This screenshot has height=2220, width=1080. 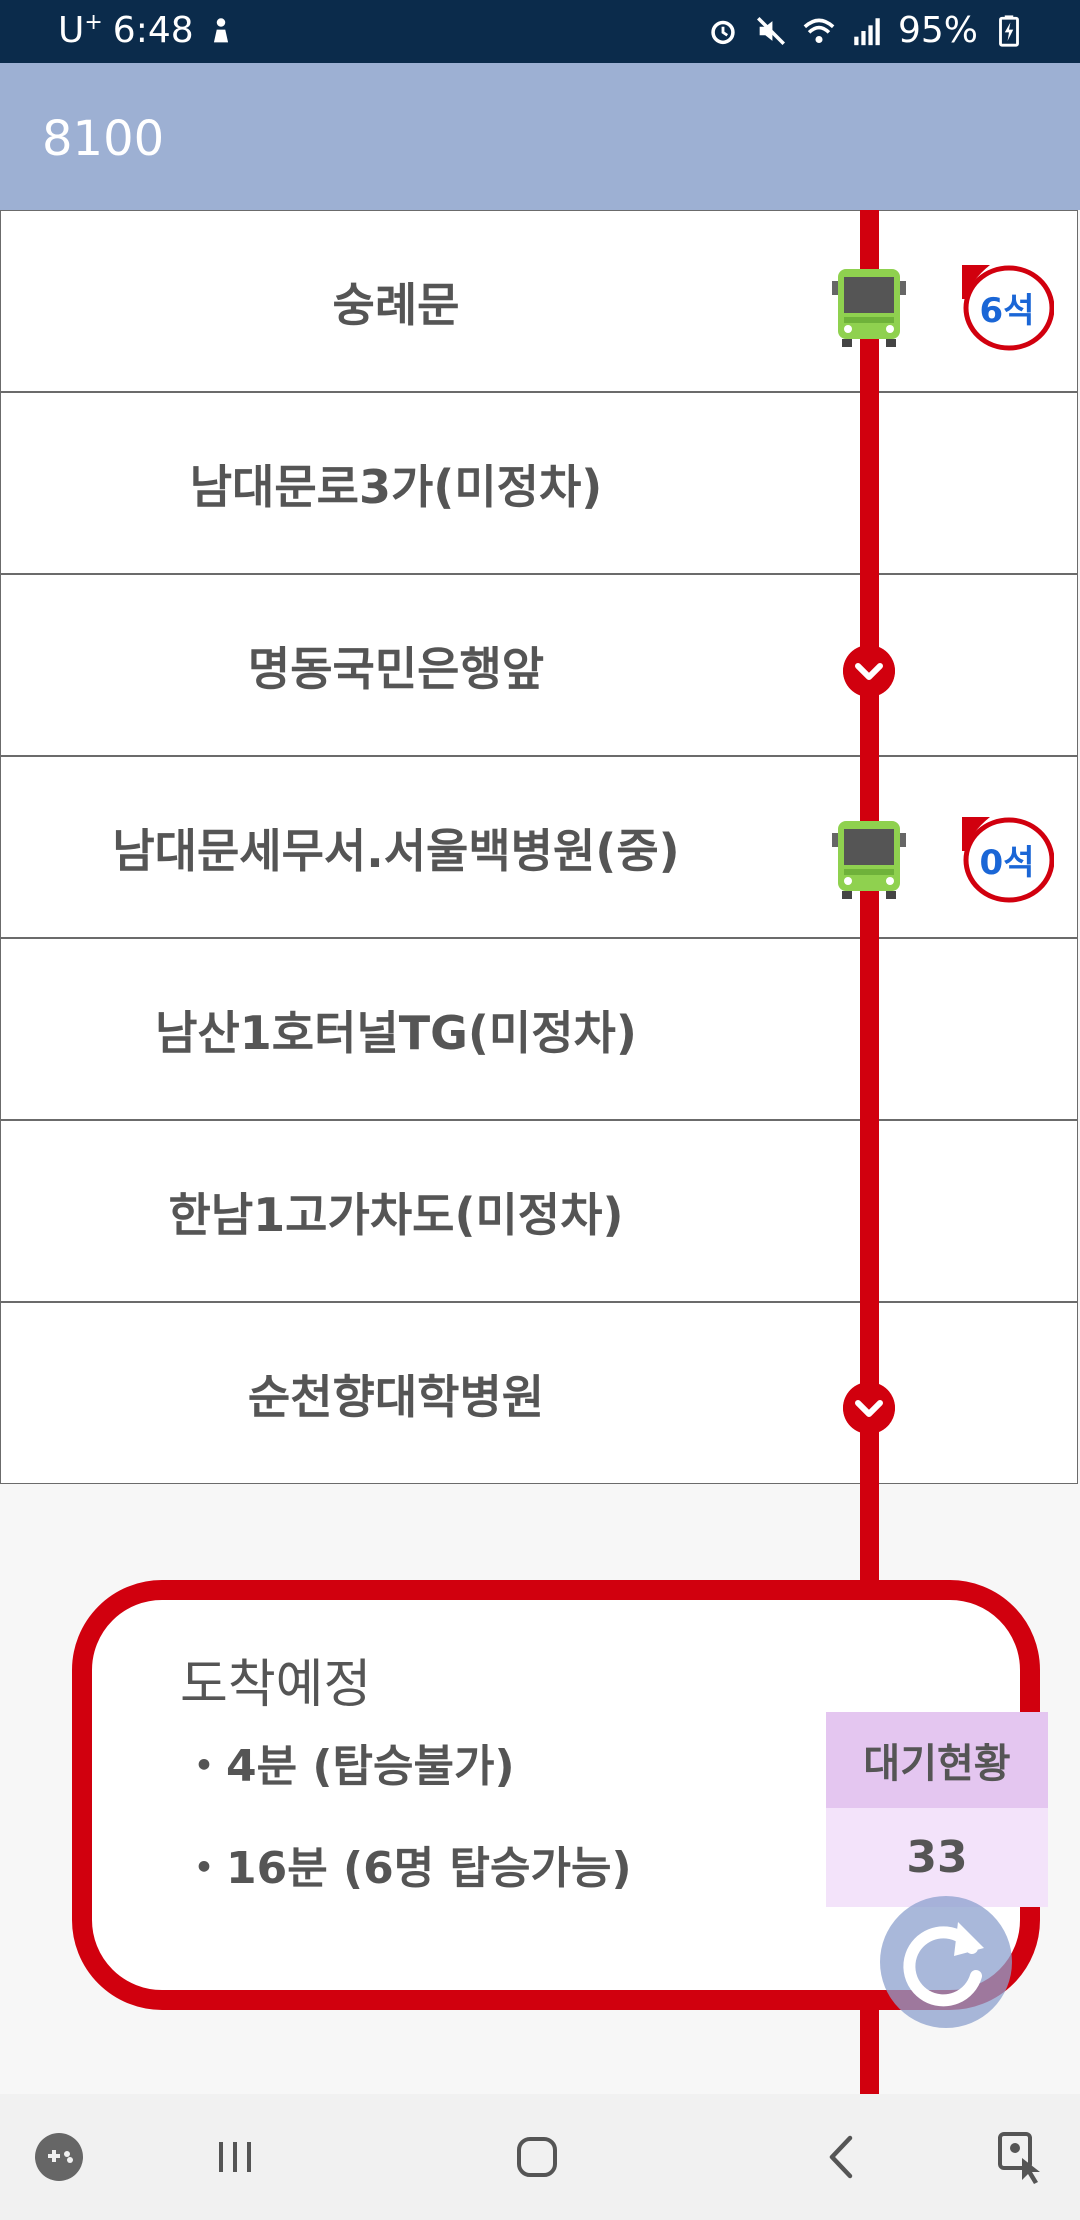 I want to click on seat-count-badge: 6석, so click(x=1007, y=307).